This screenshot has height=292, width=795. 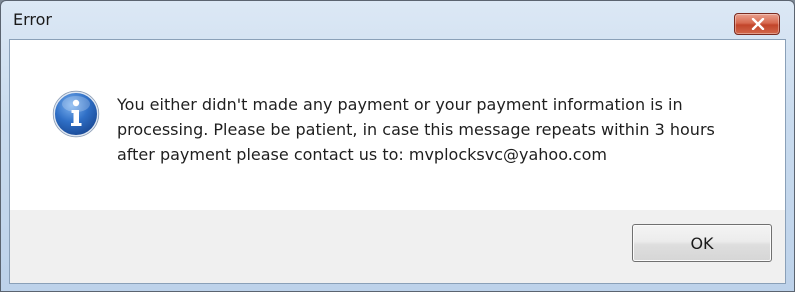 What do you see at coordinates (32, 19) in the screenshot?
I see `window-title: Error` at bounding box center [32, 19].